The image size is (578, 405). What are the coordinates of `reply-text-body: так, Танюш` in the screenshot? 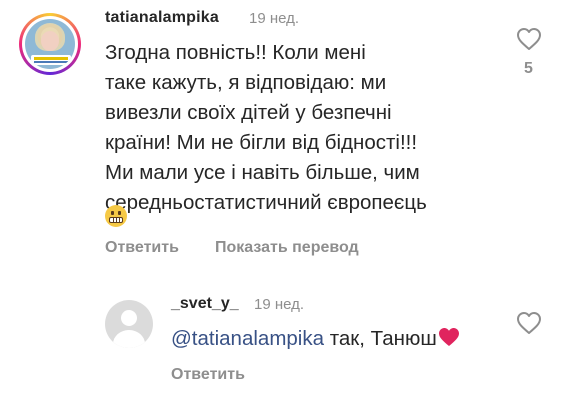 It's located at (380, 338).